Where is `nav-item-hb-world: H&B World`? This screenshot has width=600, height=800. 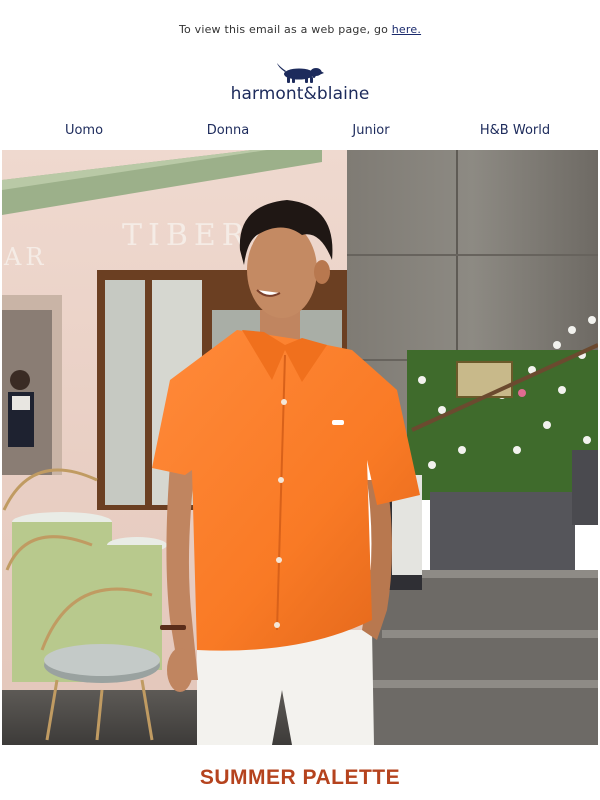 nav-item-hb-world: H&B World is located at coordinates (515, 130).